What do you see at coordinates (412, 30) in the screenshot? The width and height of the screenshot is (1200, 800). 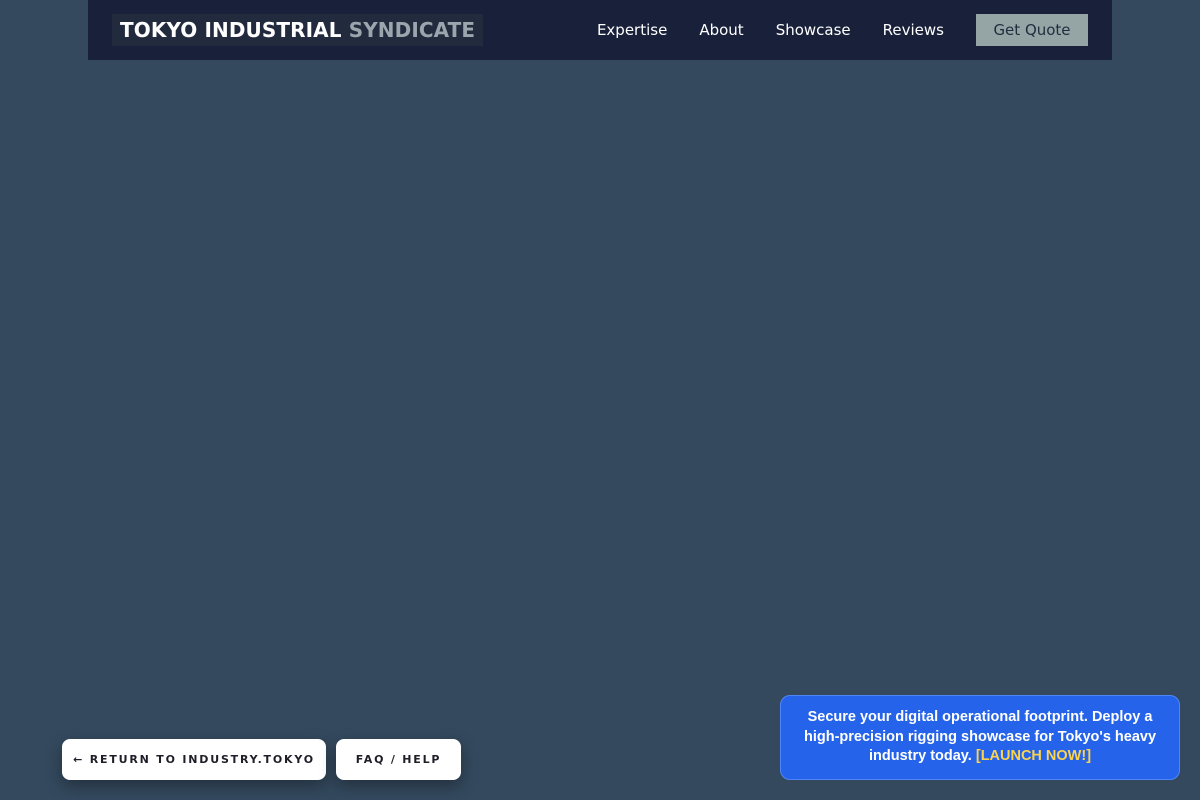 I see `logo-accent-text: SYNDICATE` at bounding box center [412, 30].